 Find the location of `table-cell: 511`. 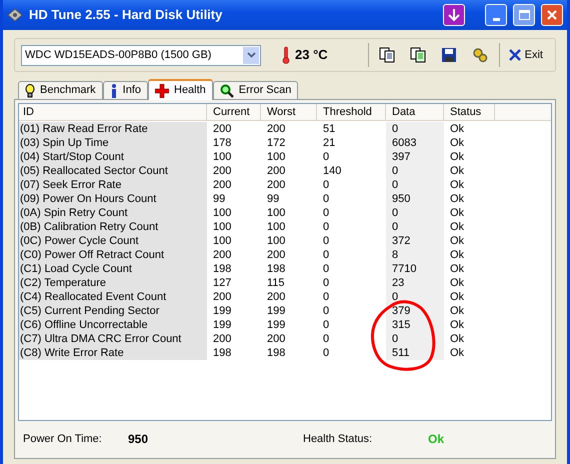

table-cell: 511 is located at coordinates (415, 353).